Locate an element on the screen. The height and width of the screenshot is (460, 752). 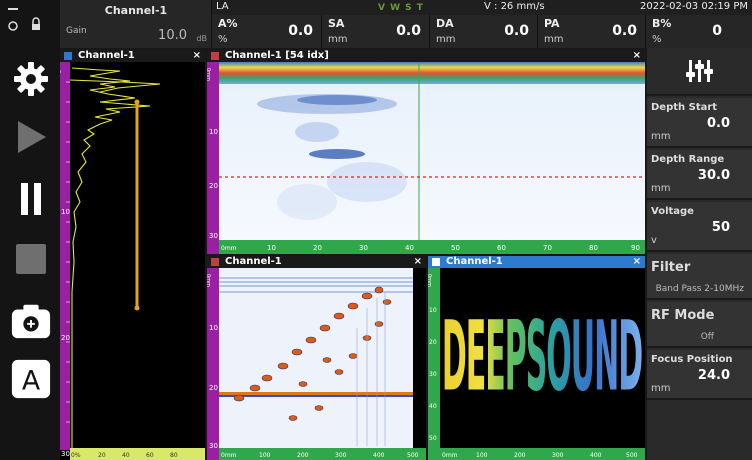
bscan-title-bar: Channel-1 [54 idx] × is located at coordinates (426, 56).